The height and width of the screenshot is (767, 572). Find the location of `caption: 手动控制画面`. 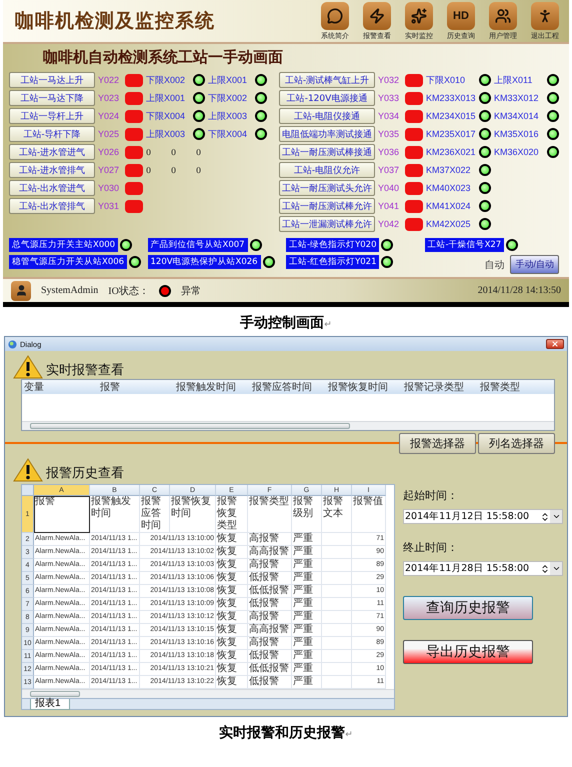

caption: 手动控制画面 is located at coordinates (282, 323).